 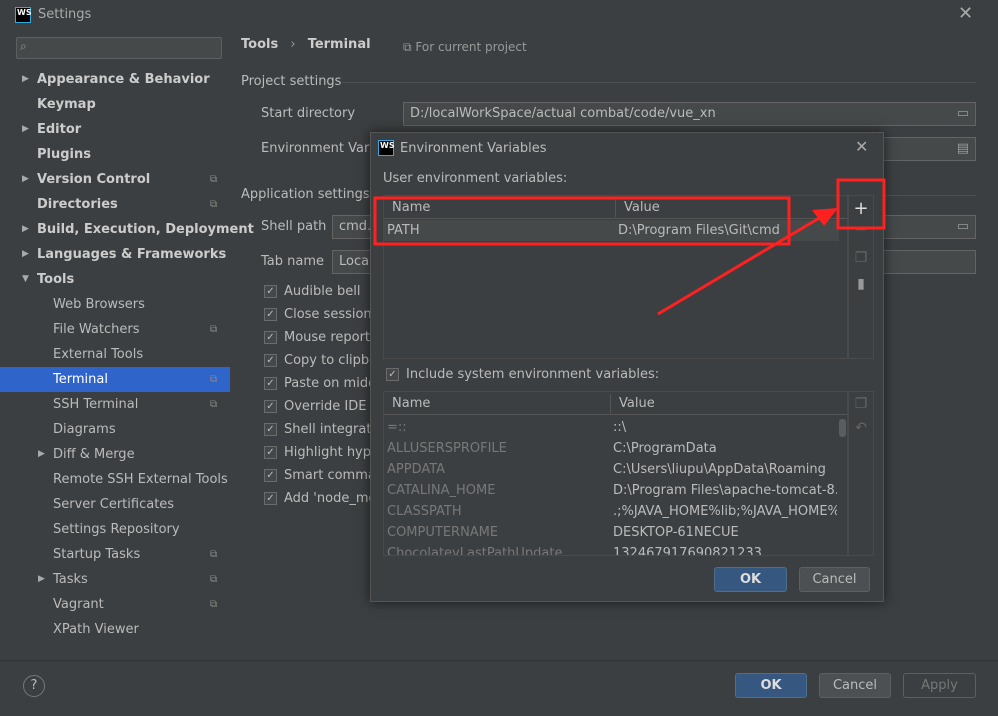 What do you see at coordinates (842, 428) in the screenshot?
I see `scrollbar` at bounding box center [842, 428].